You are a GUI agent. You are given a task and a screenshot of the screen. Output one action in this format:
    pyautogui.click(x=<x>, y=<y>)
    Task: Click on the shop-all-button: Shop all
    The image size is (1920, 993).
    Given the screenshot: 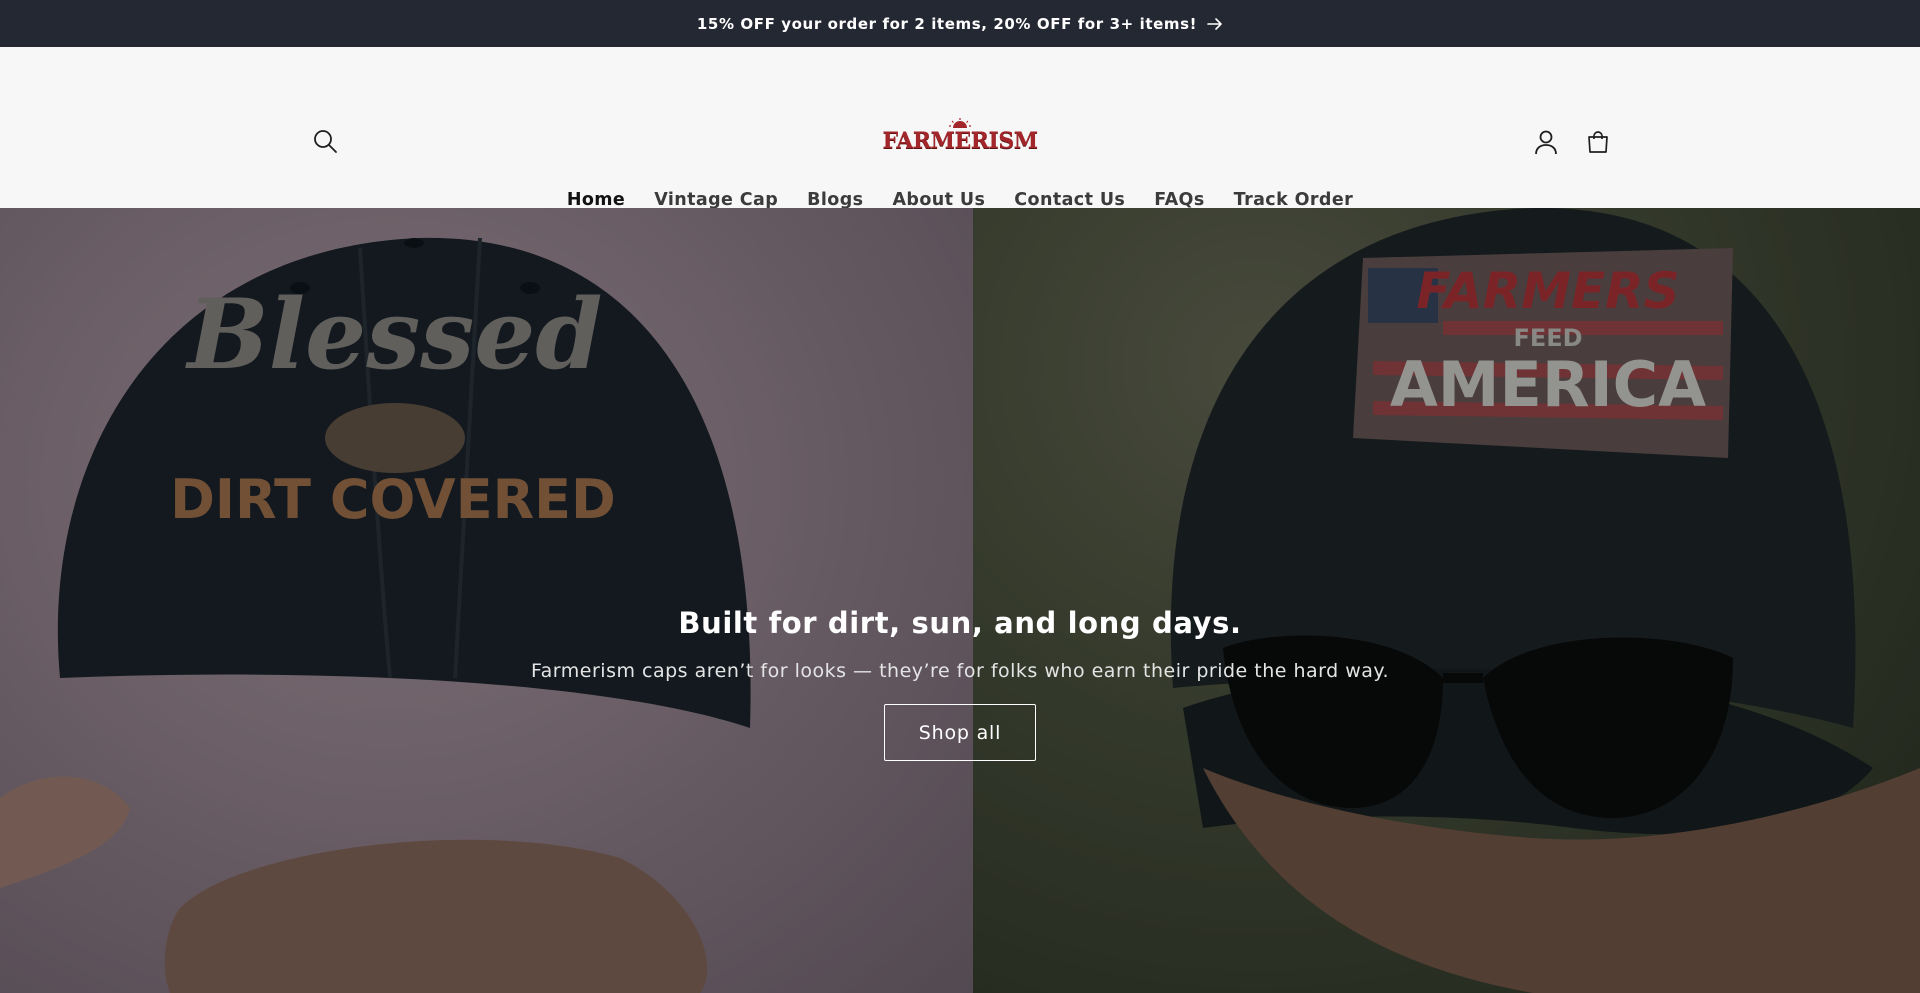 What is the action you would take?
    pyautogui.click(x=960, y=732)
    